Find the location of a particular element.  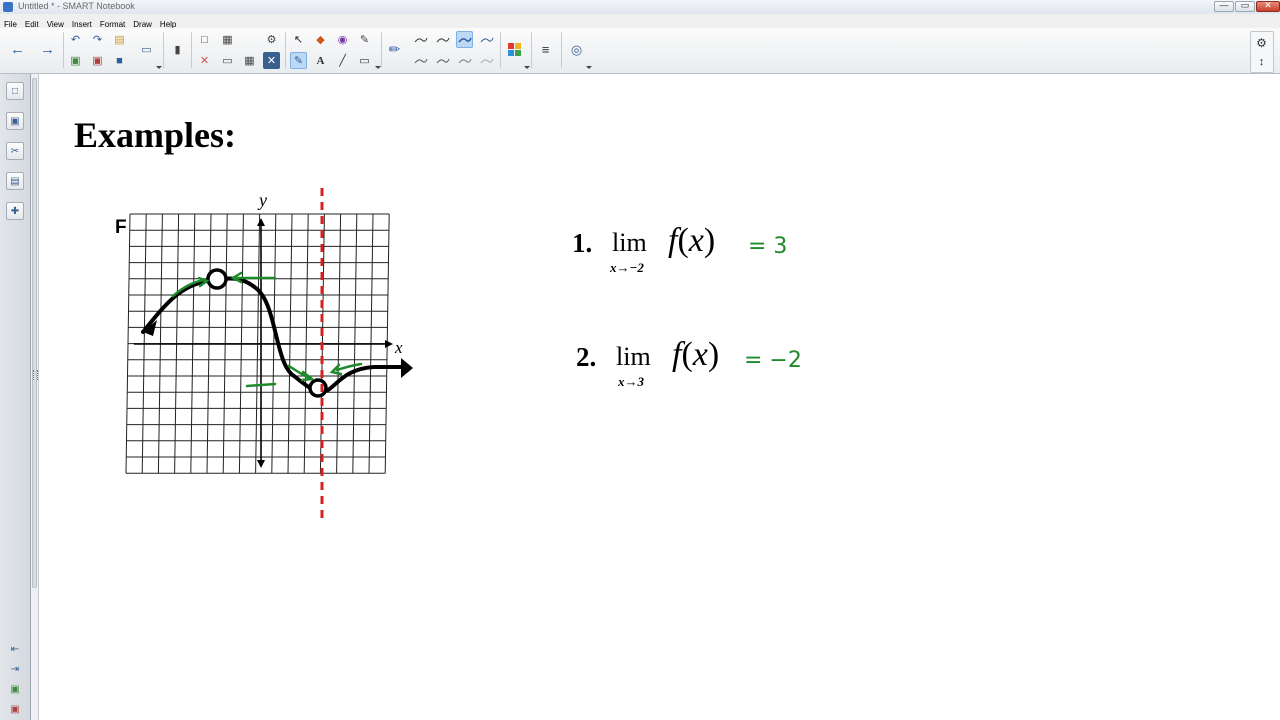

problem-2-function: f(x) is located at coordinates (696, 354).